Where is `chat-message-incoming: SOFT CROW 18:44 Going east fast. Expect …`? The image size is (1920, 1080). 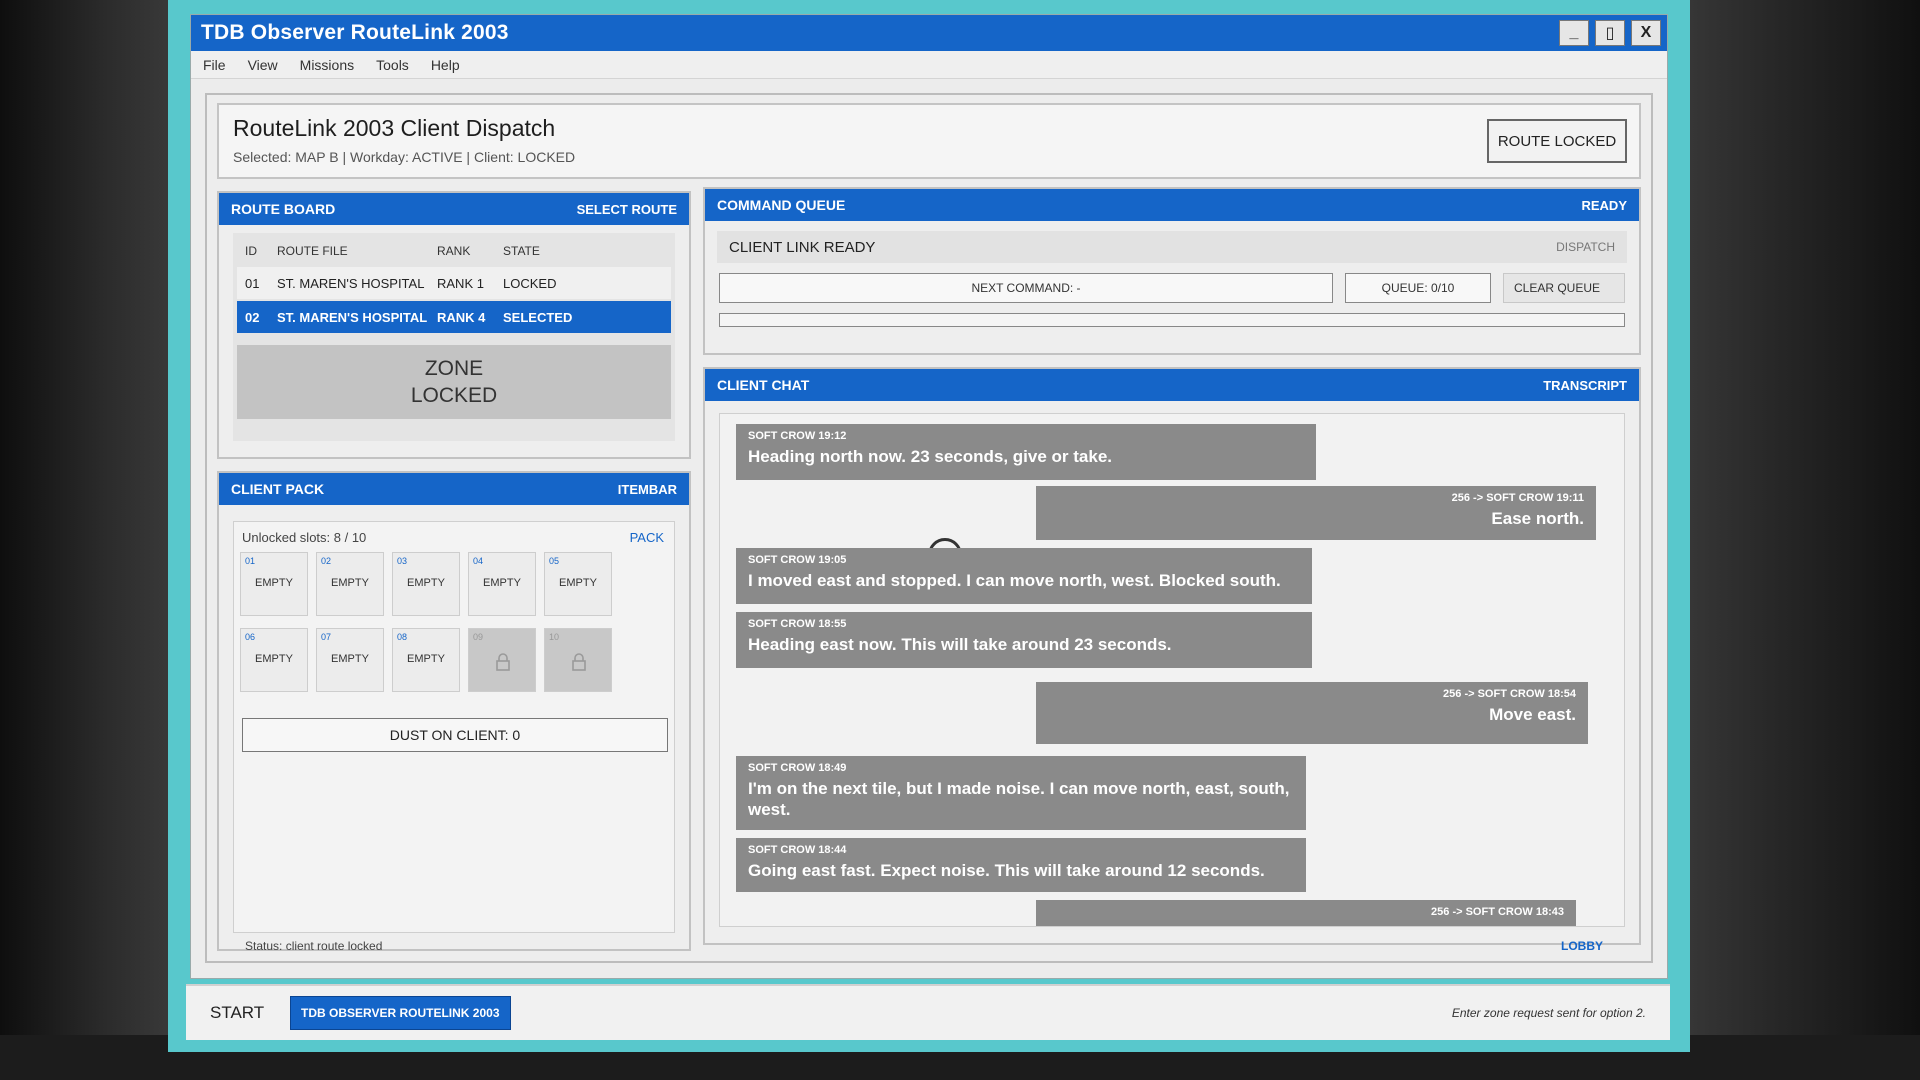
chat-message-incoming: SOFT CROW 18:44 Going east fast. Expect … is located at coordinates (1021, 865).